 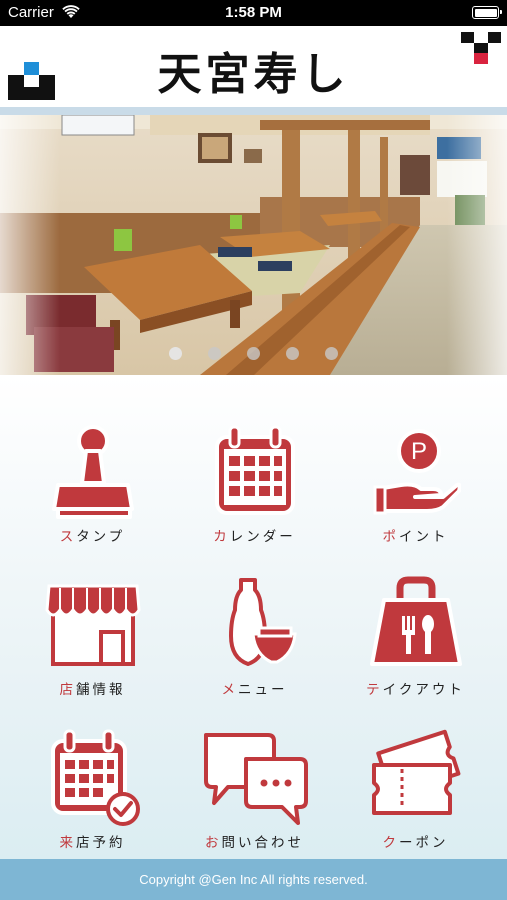 What do you see at coordinates (481, 50) in the screenshot?
I see `pixel-logo-right-icon` at bounding box center [481, 50].